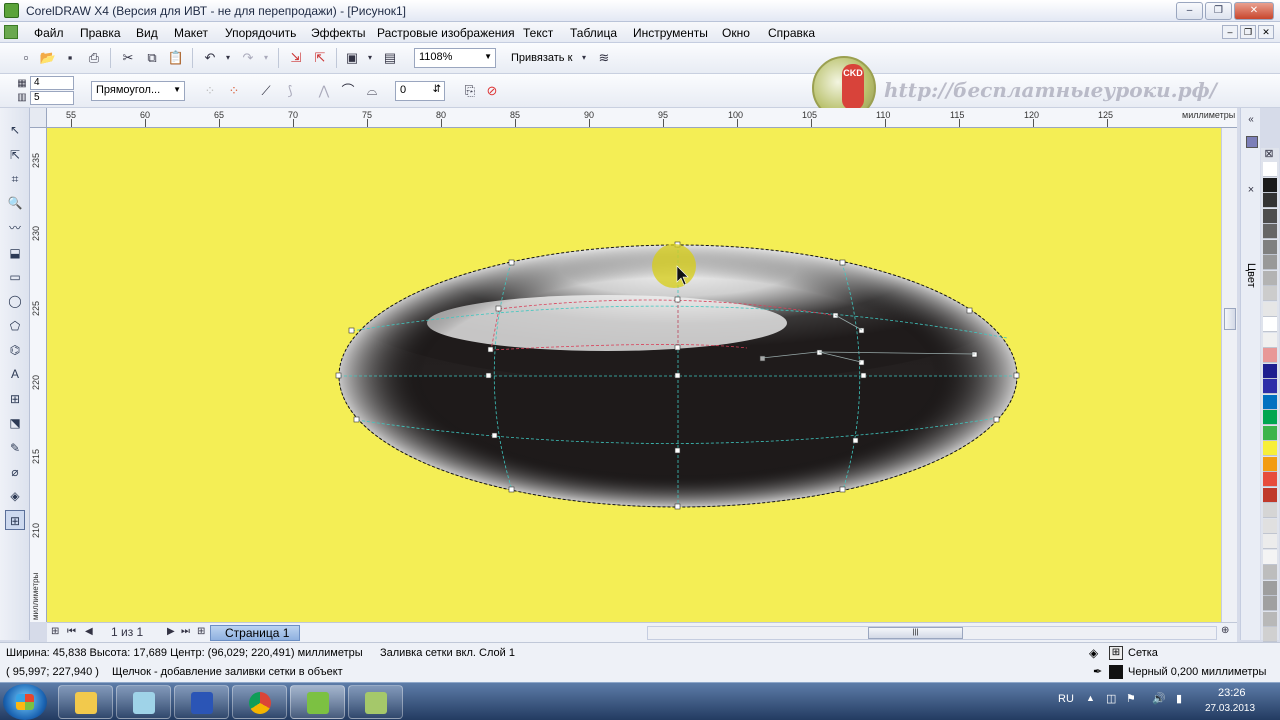 This screenshot has width=1280, height=720. What do you see at coordinates (176, 58) in the screenshot?
I see `paste-icon: 📋` at bounding box center [176, 58].